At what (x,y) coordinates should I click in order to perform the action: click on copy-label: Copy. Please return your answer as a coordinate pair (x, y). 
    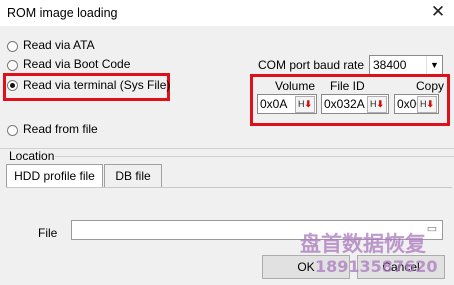
    Looking at the image, I should click on (430, 86).